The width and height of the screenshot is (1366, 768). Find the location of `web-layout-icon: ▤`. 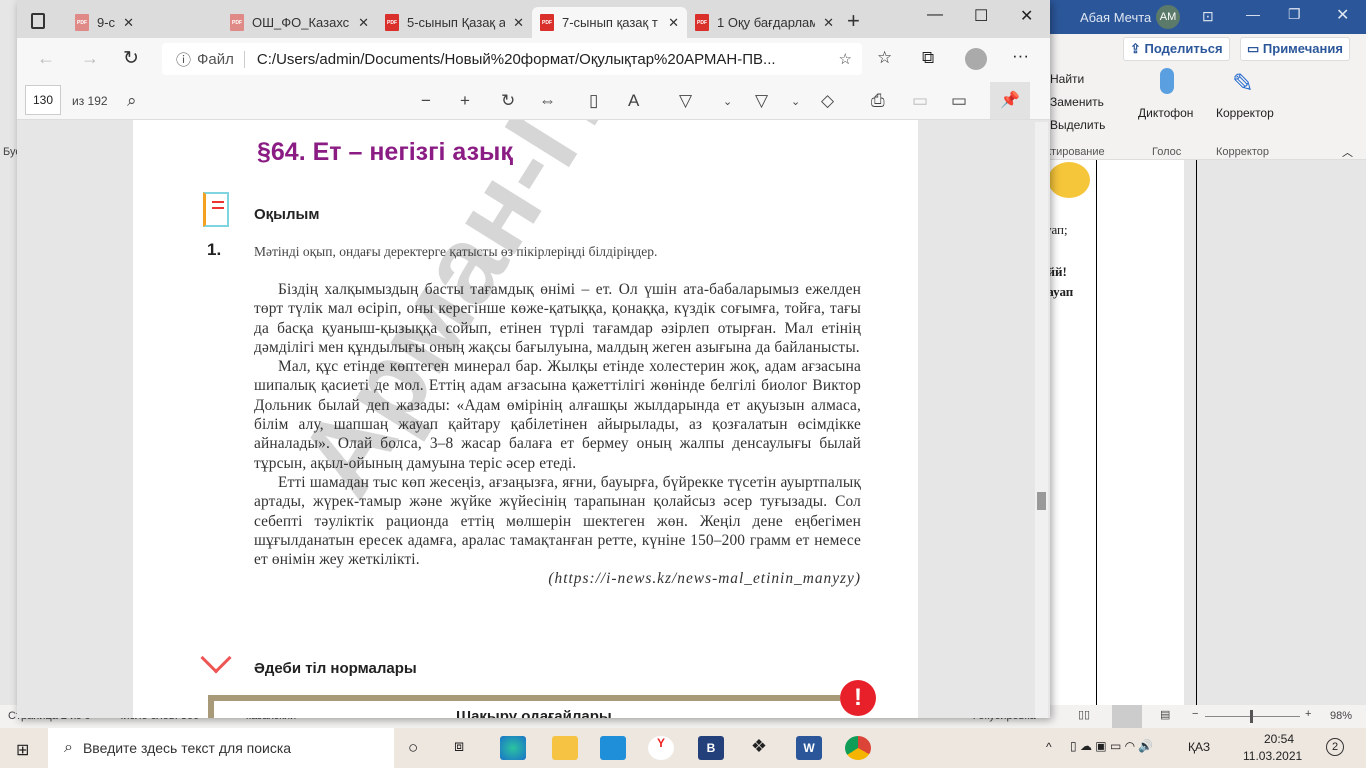

web-layout-icon: ▤ is located at coordinates (1165, 714).